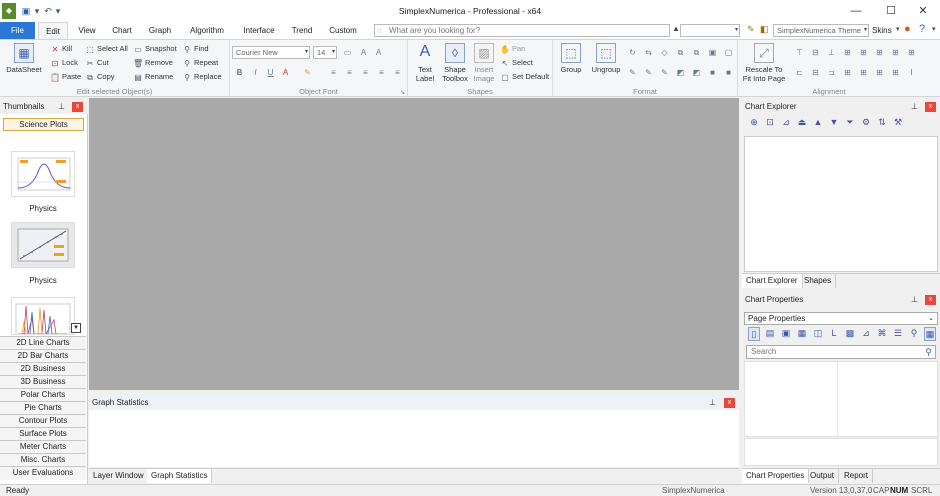 The height and width of the screenshot is (496, 940). Describe the element at coordinates (43, 342) in the screenshot. I see `category-2d-line-charts: 2D Line Charts` at that location.